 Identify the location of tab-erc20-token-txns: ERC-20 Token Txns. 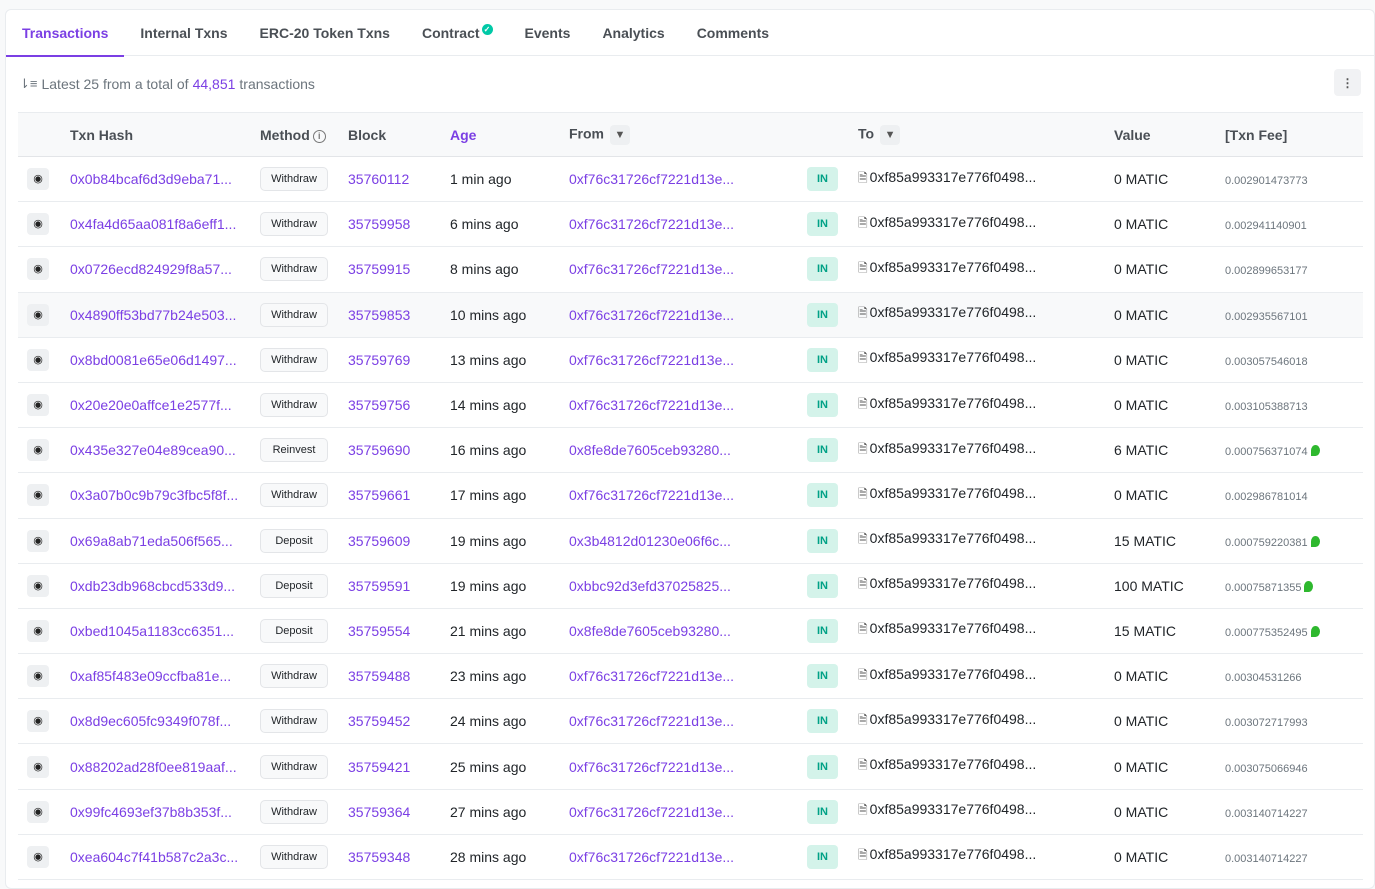
(325, 33).